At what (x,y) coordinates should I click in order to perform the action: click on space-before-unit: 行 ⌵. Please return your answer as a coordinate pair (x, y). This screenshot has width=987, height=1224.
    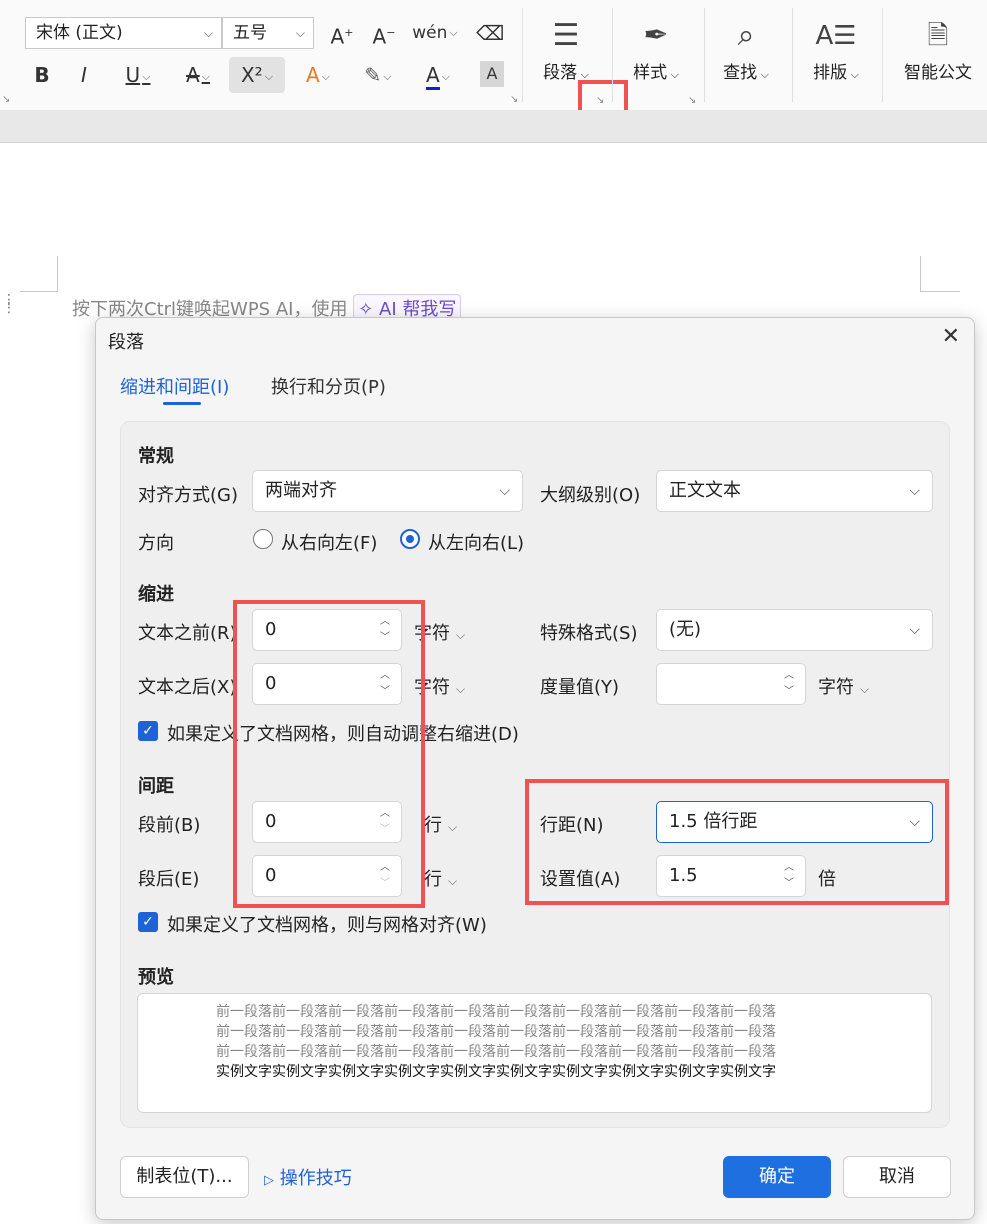
    Looking at the image, I should click on (440, 824).